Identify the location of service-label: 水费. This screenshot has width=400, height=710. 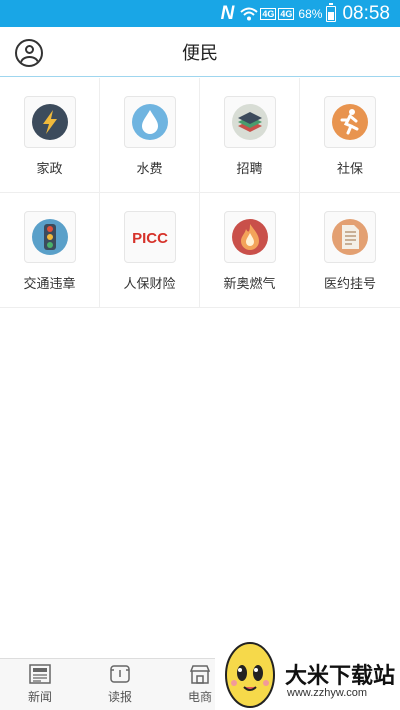
(149, 169).